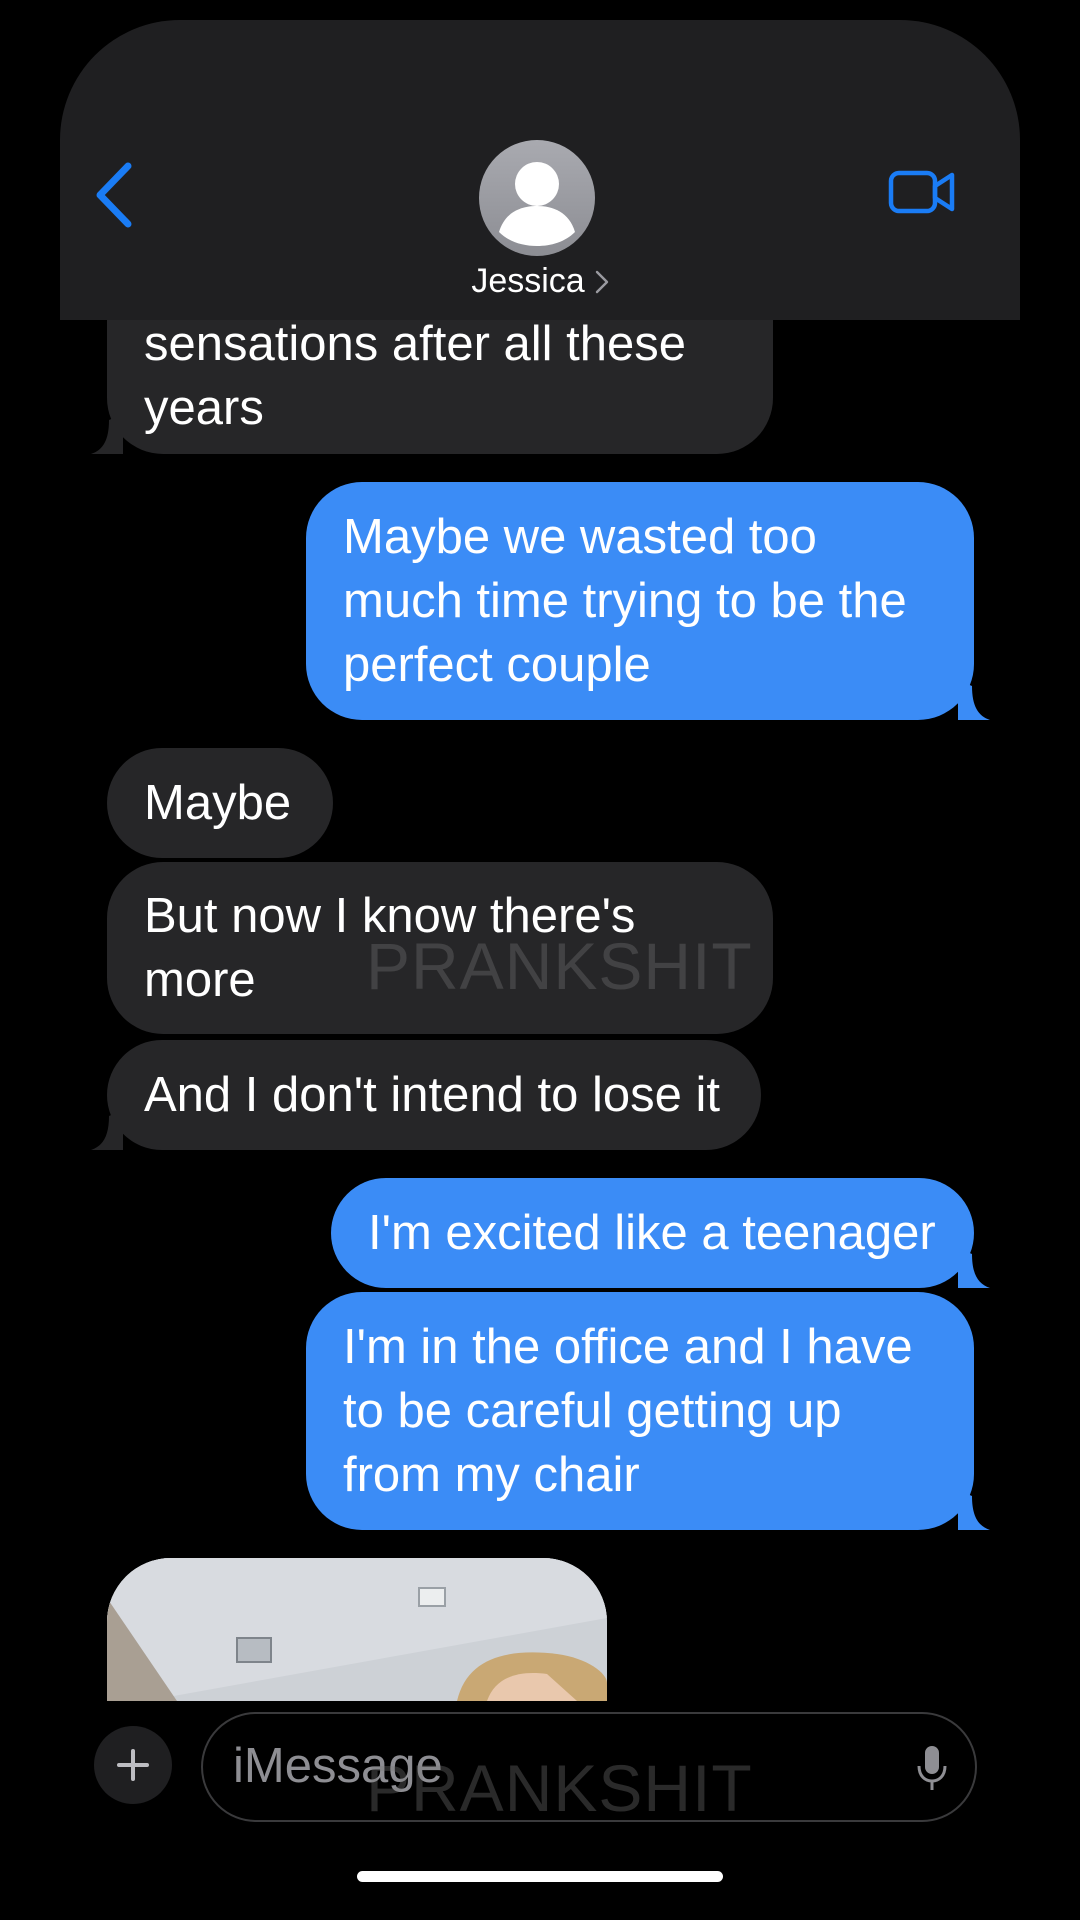  What do you see at coordinates (415, 376) in the screenshot?
I see `message-text: sensations after all these years` at bounding box center [415, 376].